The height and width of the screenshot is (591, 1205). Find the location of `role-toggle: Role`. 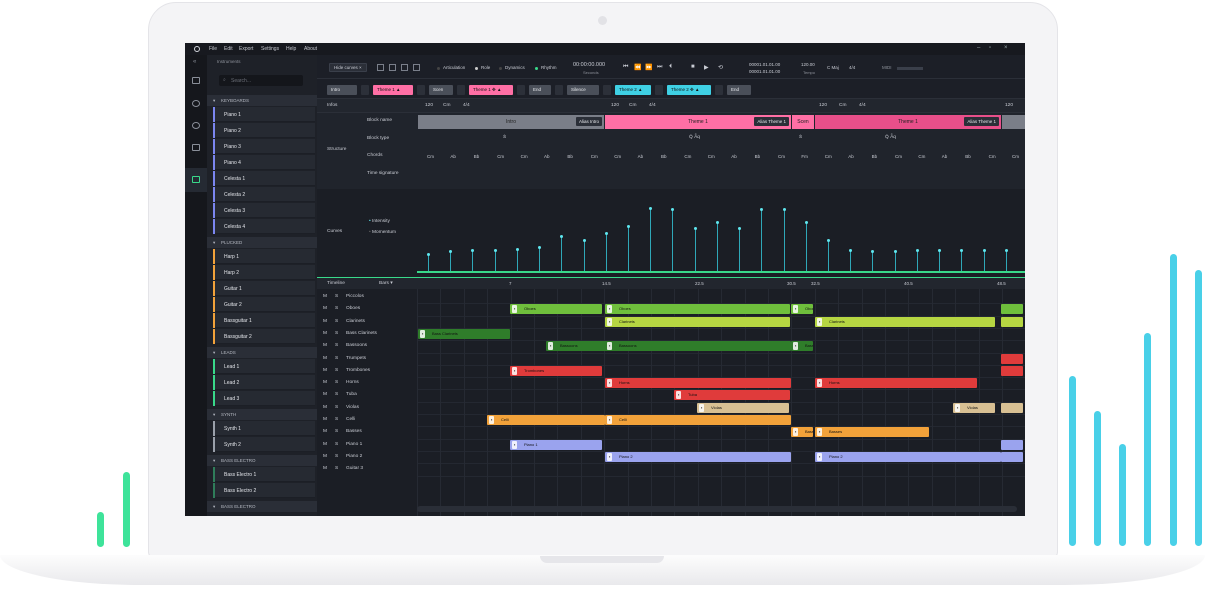

role-toggle: Role is located at coordinates (485, 67).